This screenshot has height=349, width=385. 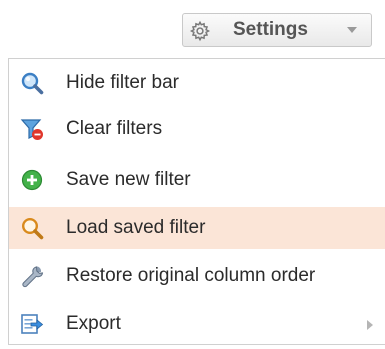 I want to click on export-icon, so click(x=32, y=324).